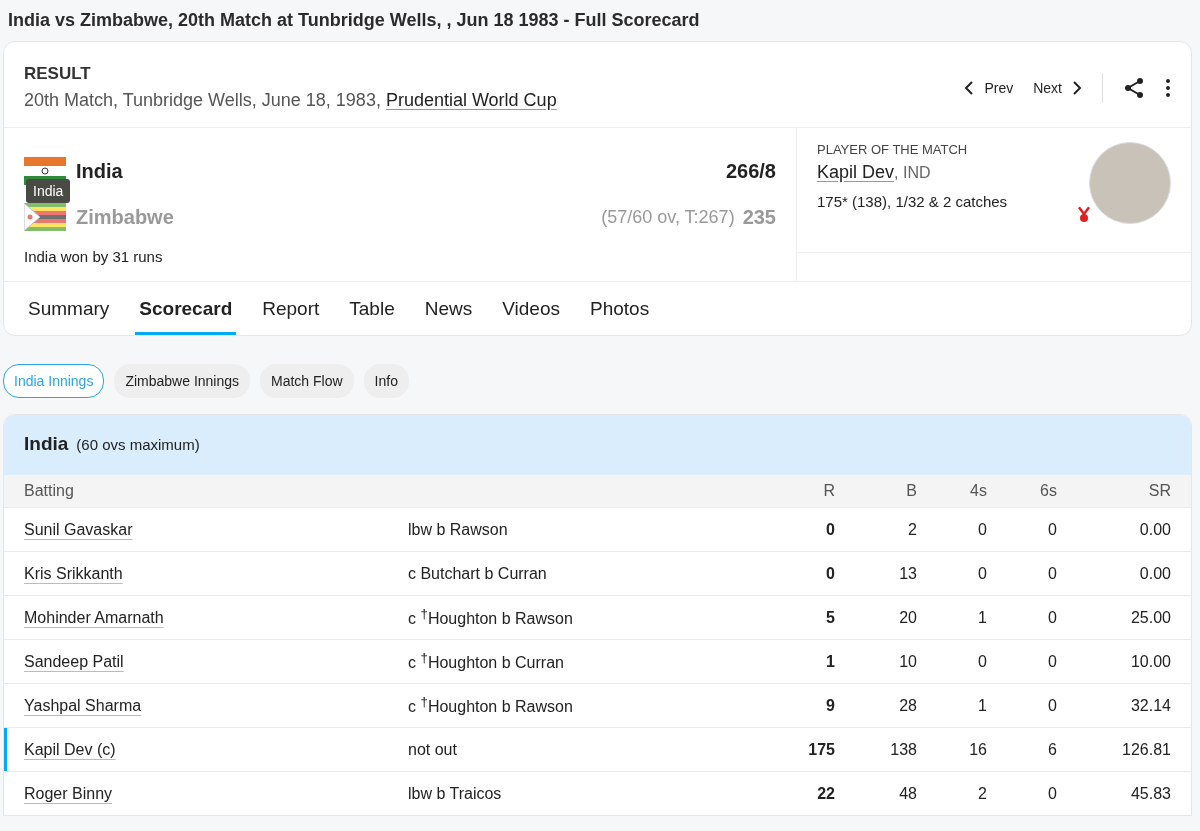  I want to click on balls-cell-text: 48, so click(907, 793).